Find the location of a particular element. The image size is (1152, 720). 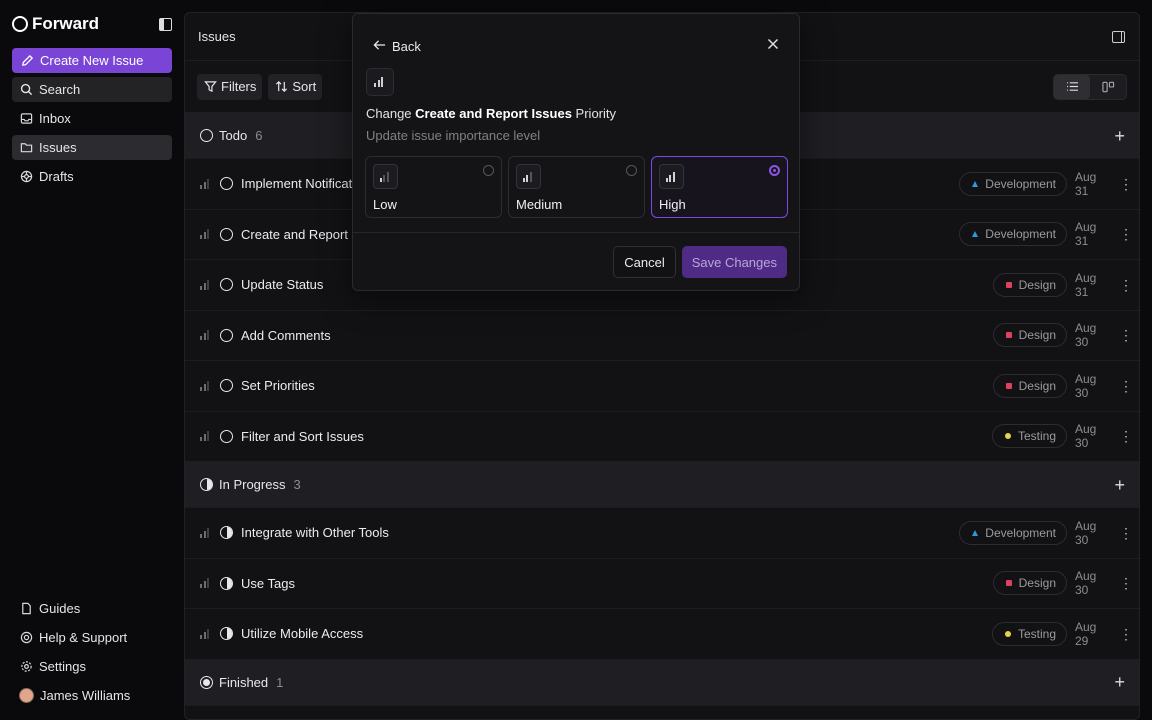

back-label: Back is located at coordinates (406, 46).